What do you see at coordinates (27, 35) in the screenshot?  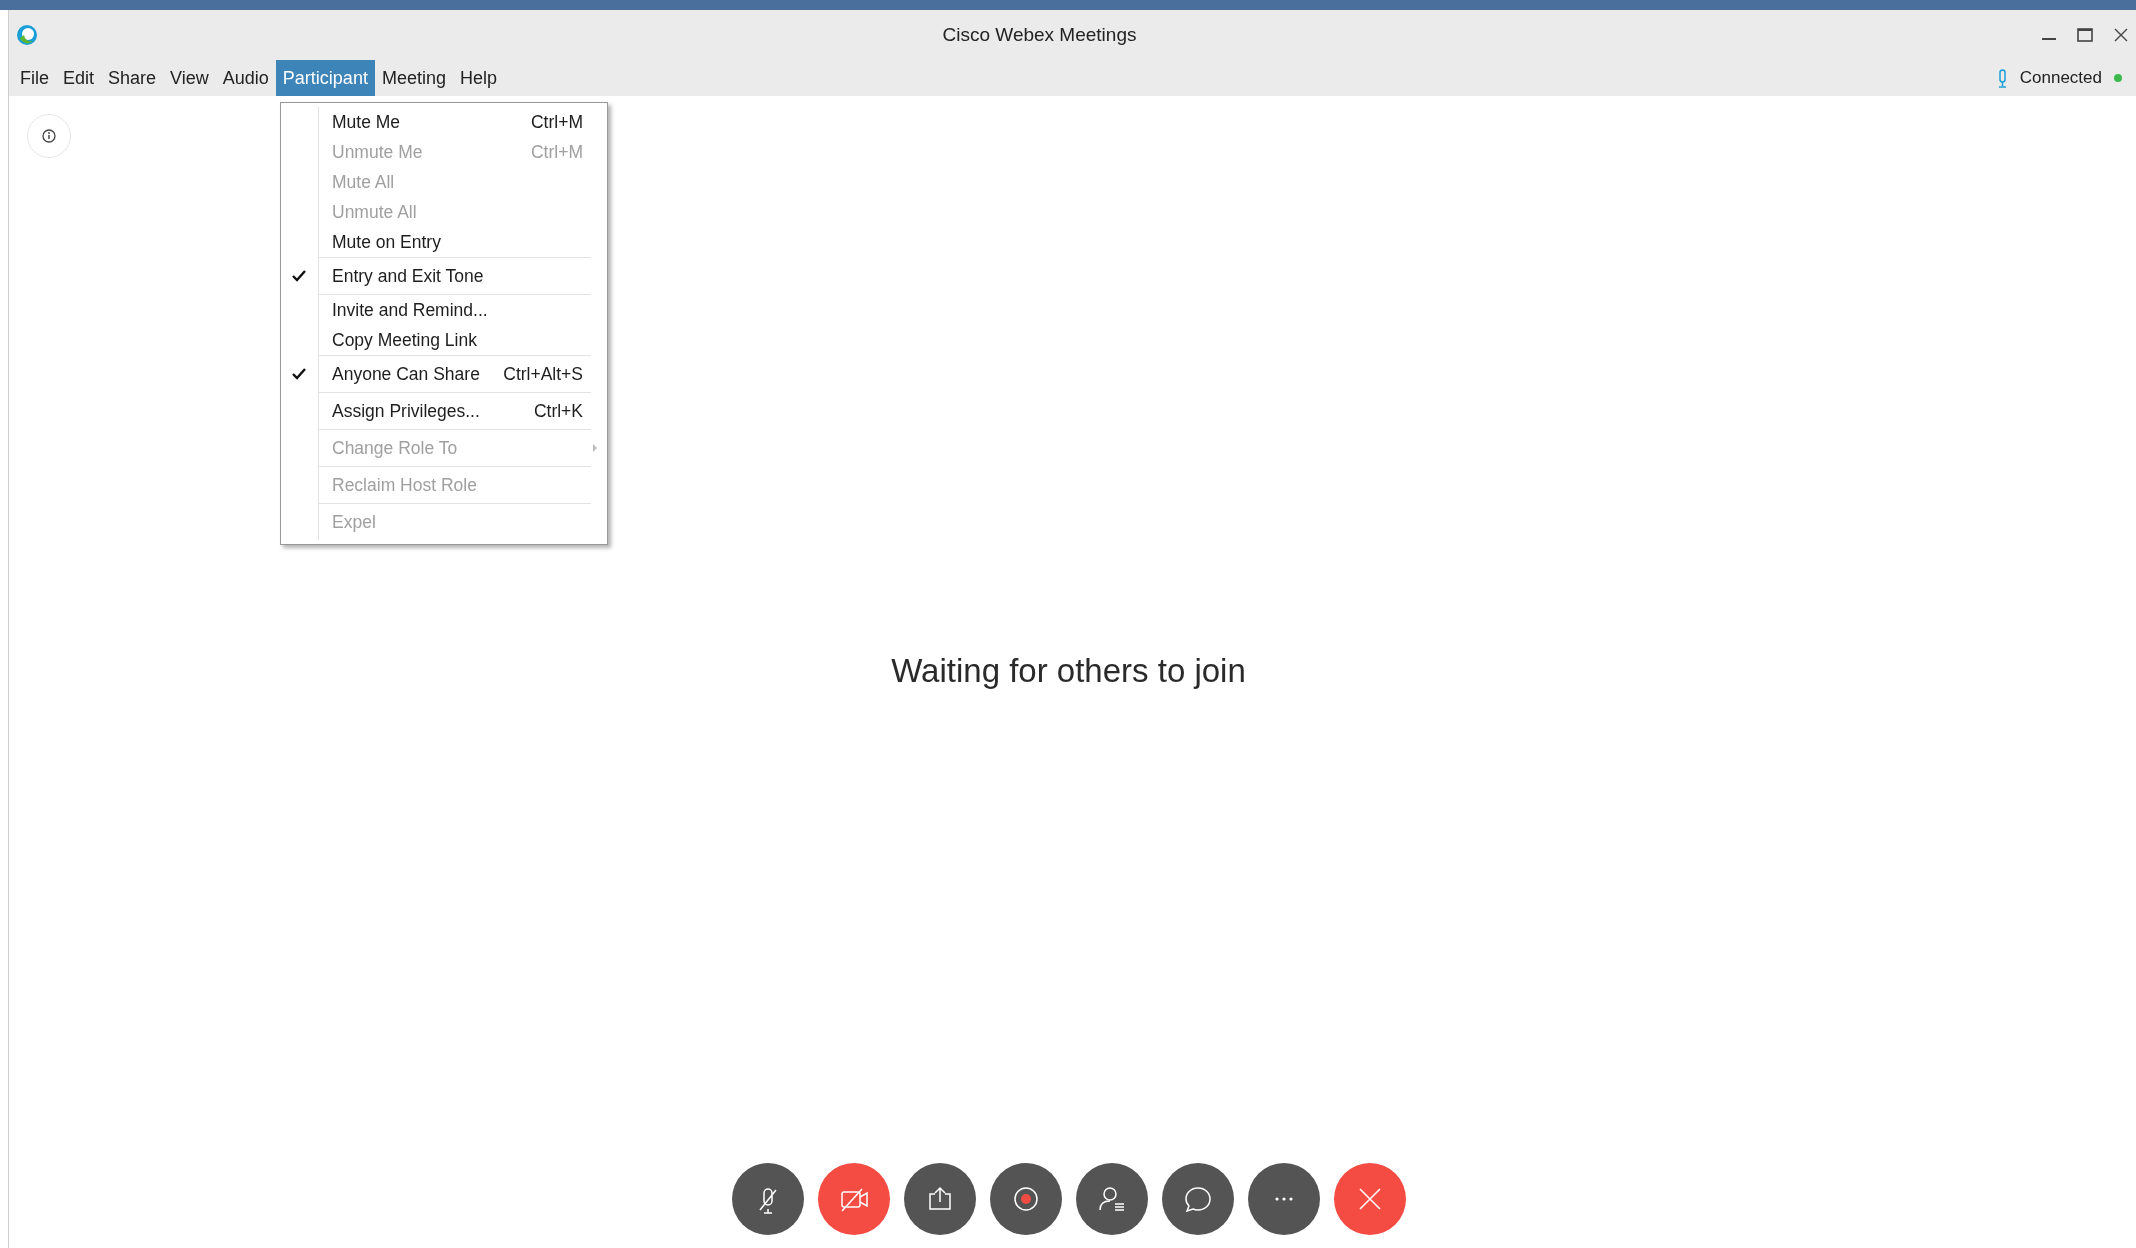 I see `app-logo-icon` at bounding box center [27, 35].